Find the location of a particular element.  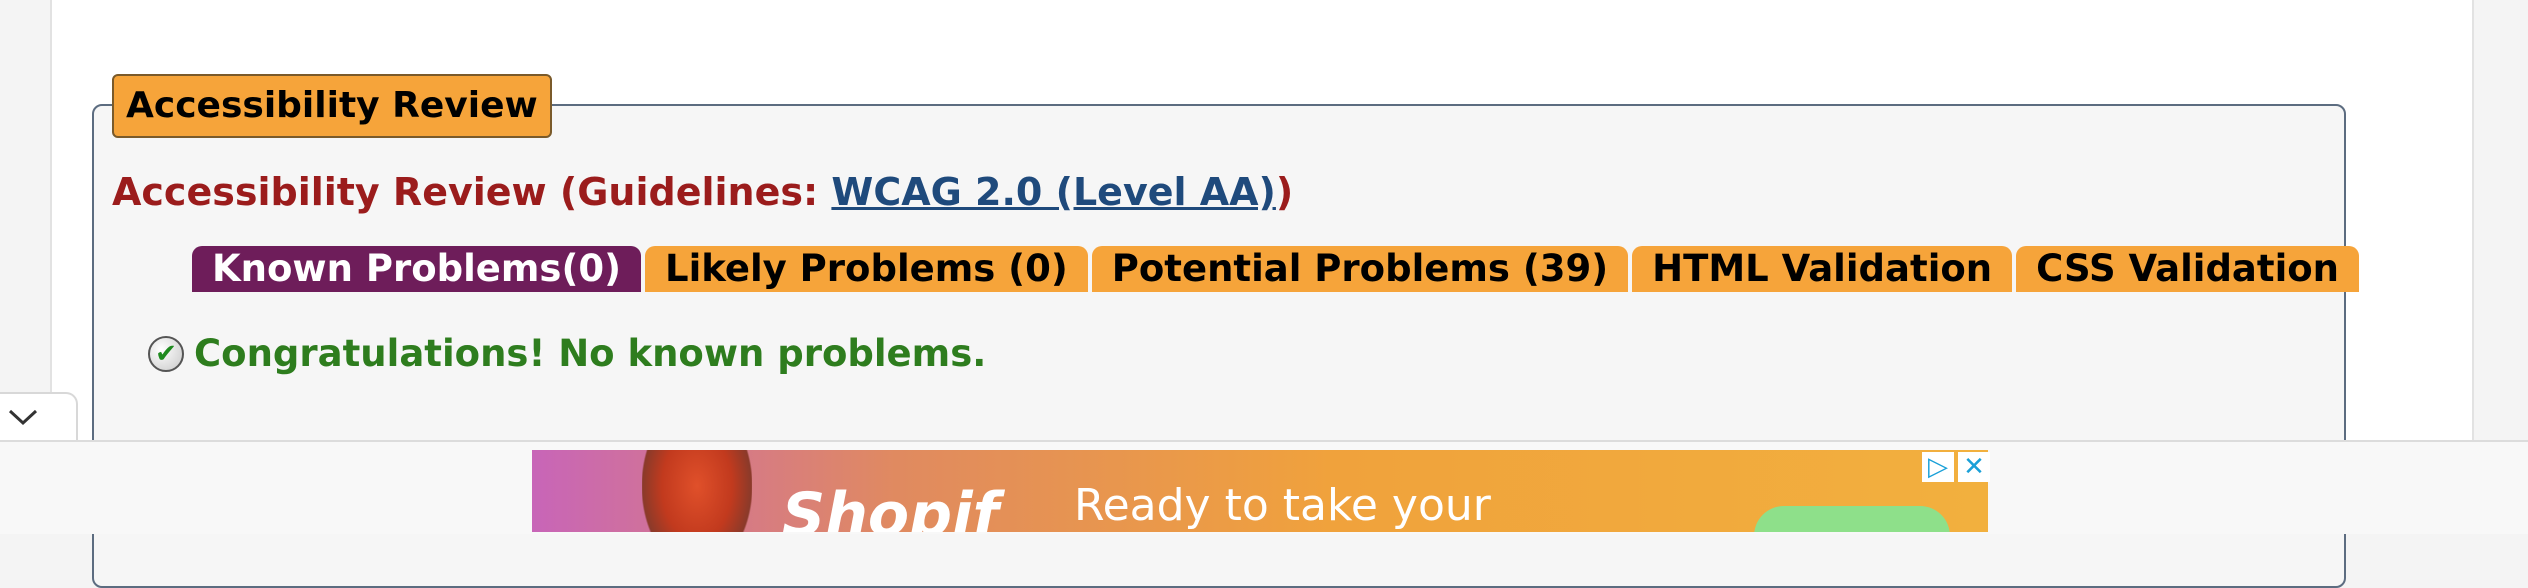

result-message: ✔ Congratulations! No known problems. is located at coordinates (567, 353).